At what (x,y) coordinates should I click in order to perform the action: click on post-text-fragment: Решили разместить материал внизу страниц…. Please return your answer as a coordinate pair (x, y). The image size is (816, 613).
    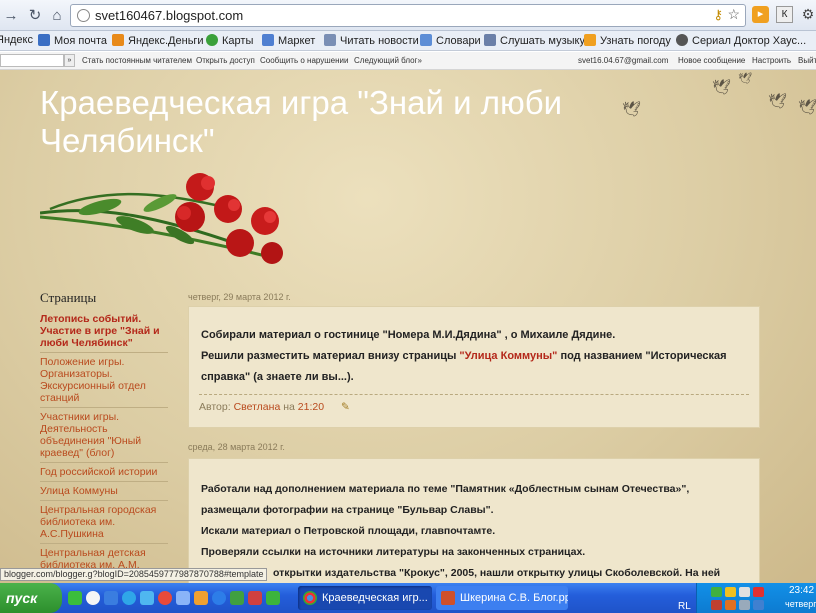
    Looking at the image, I should click on (330, 356).